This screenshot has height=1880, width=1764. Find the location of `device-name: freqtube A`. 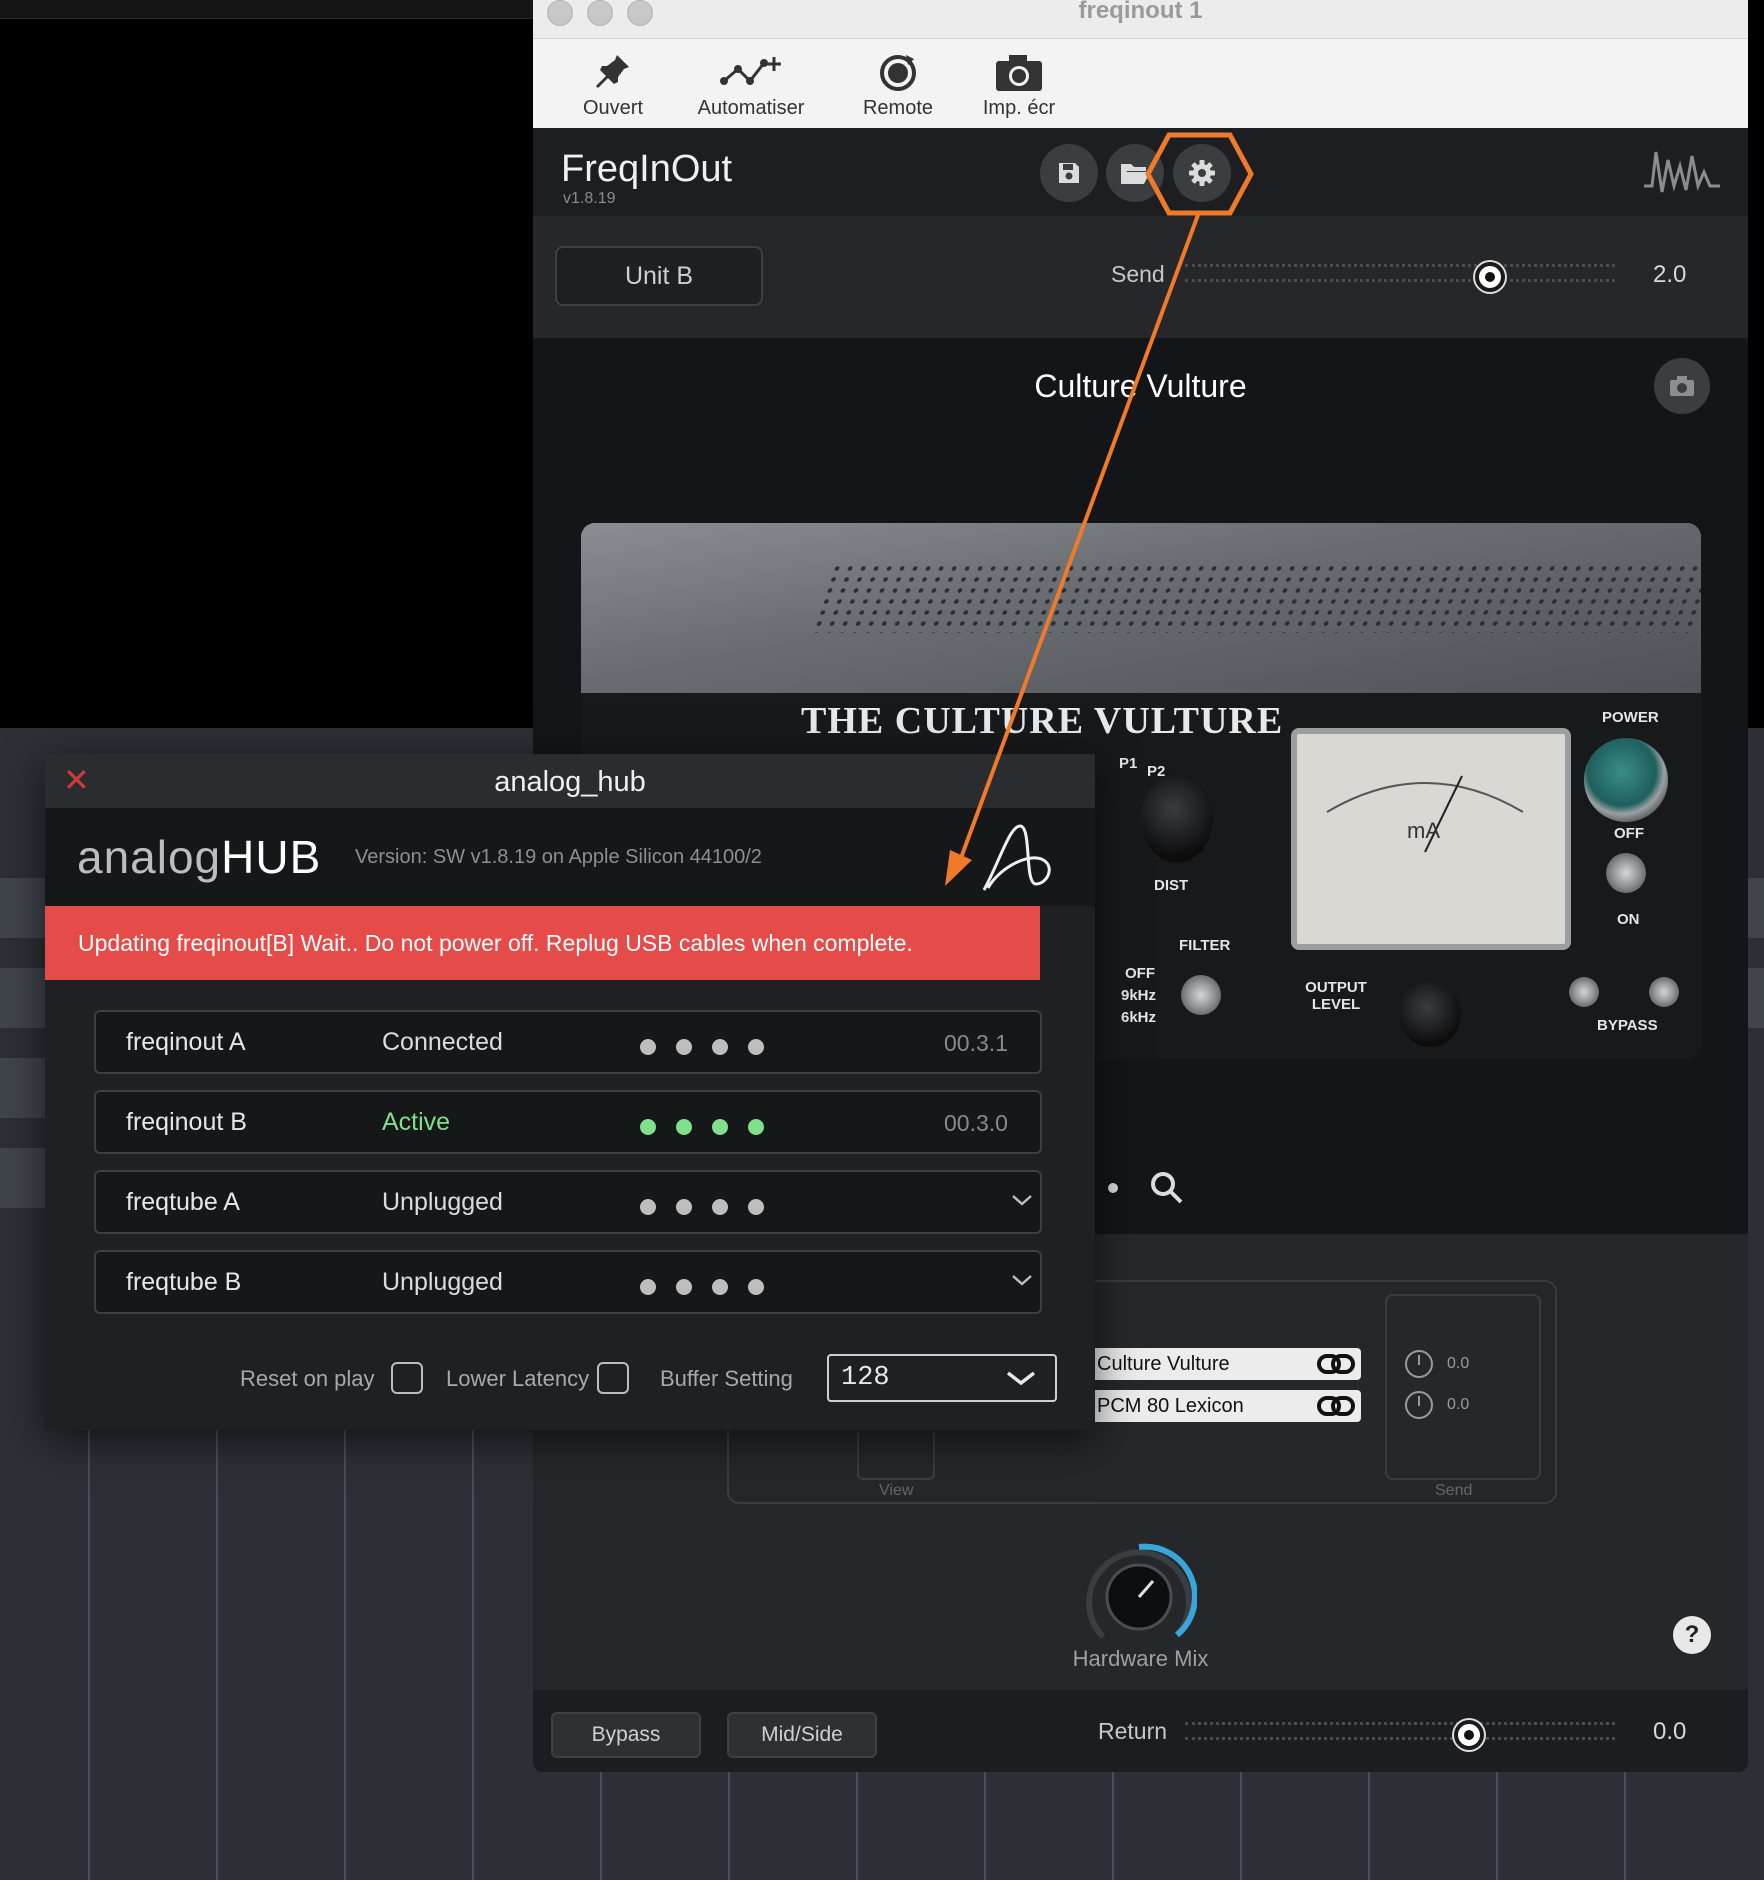

device-name: freqtube A is located at coordinates (183, 1202).